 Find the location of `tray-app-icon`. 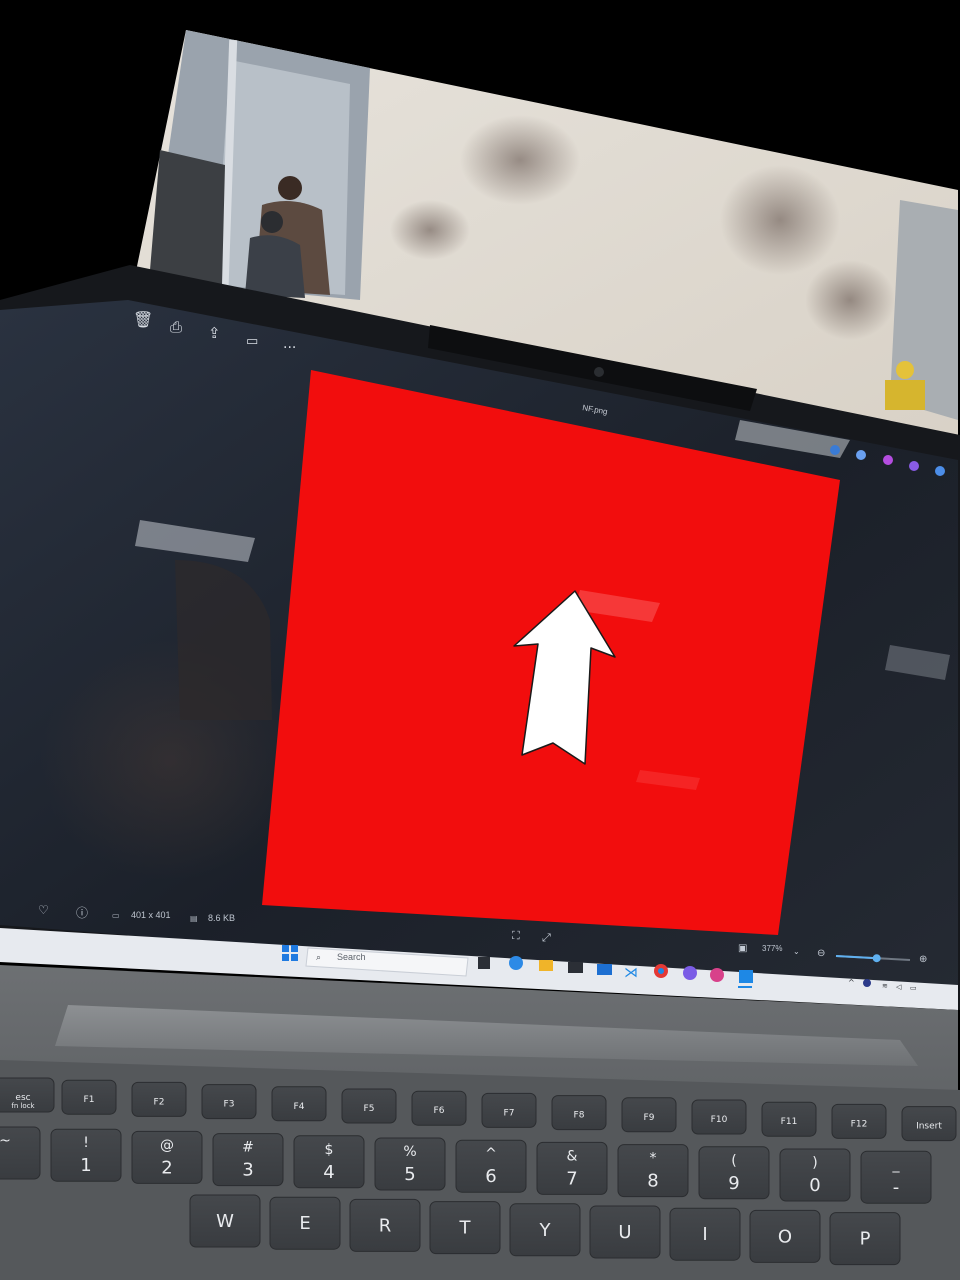

tray-app-icon is located at coordinates (867, 983).